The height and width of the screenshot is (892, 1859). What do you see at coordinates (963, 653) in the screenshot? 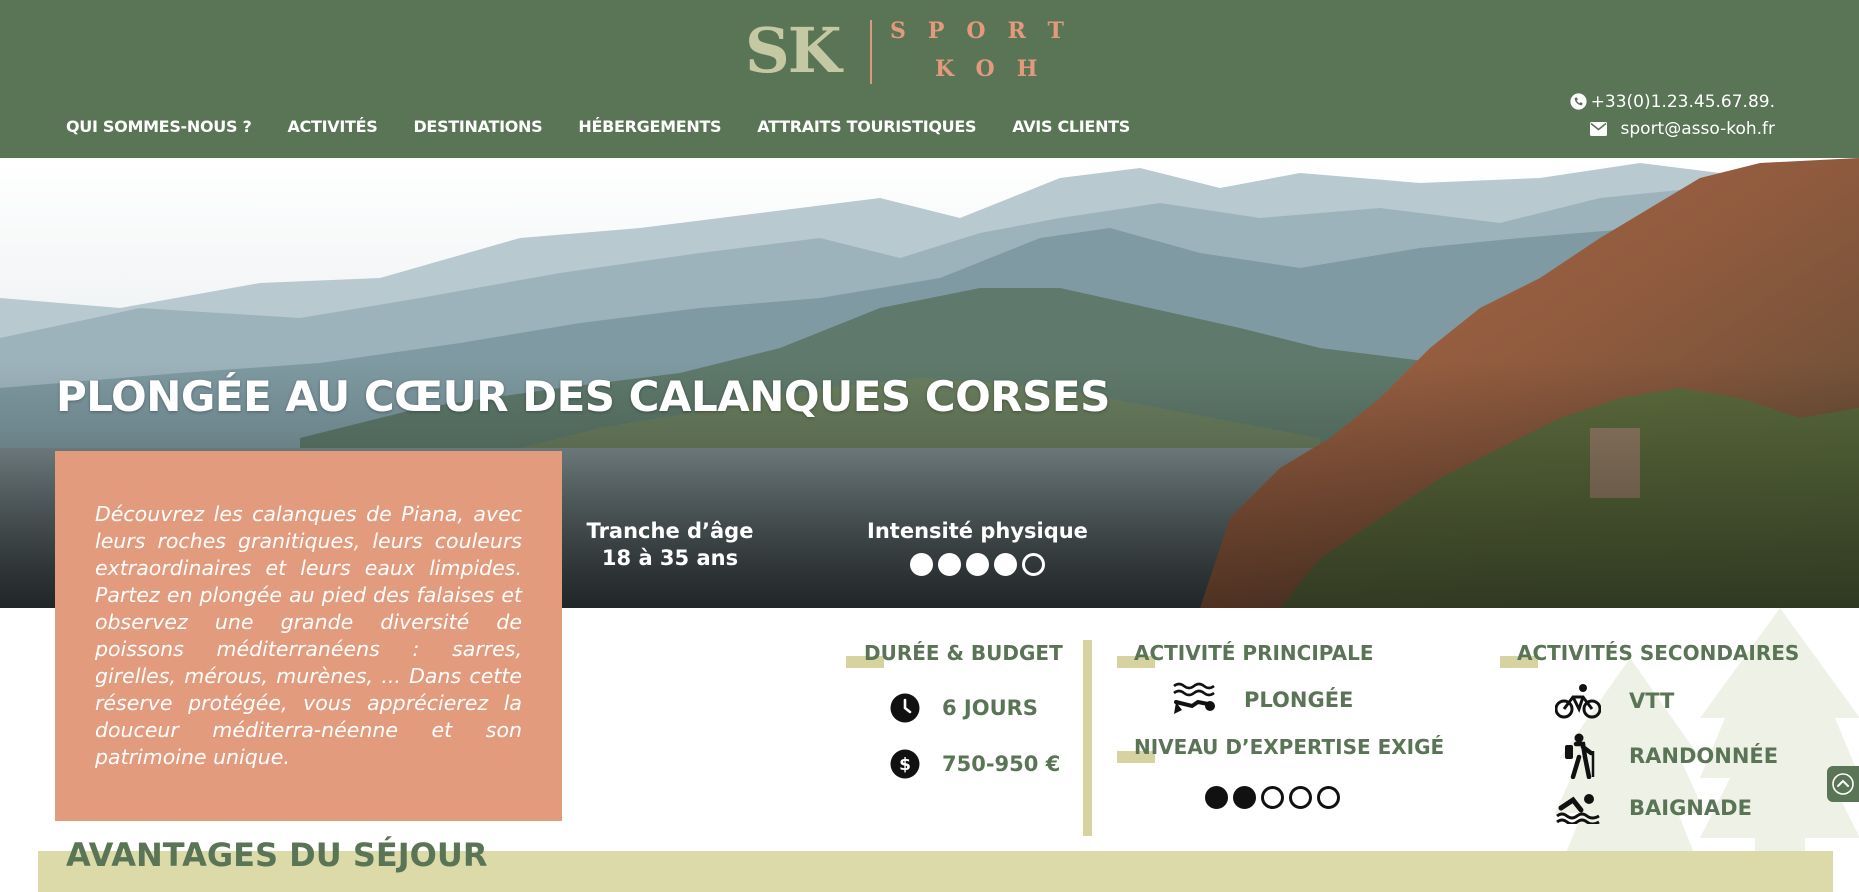
I see `duration-budget-title: DURÉE & BUDGET` at bounding box center [963, 653].